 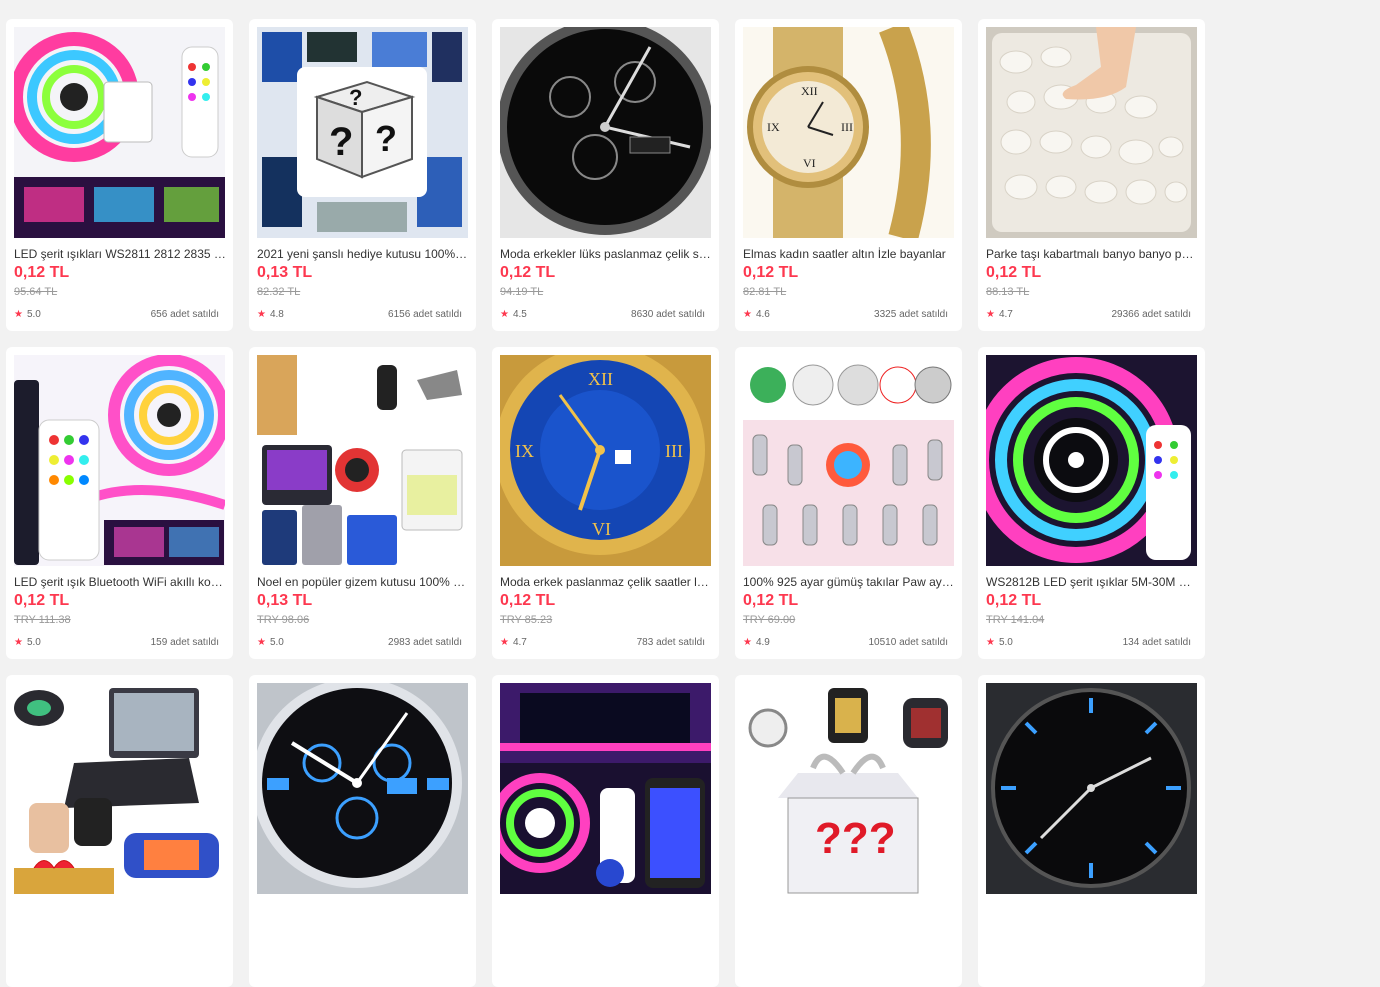 I want to click on product-sold-count: 29366 adet satıldı, so click(x=1151, y=314).